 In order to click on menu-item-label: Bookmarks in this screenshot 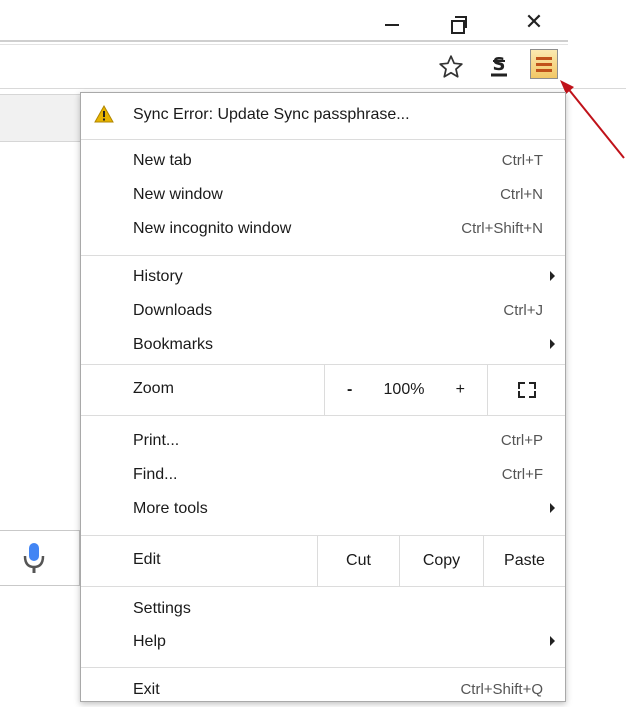, I will do `click(173, 344)`.